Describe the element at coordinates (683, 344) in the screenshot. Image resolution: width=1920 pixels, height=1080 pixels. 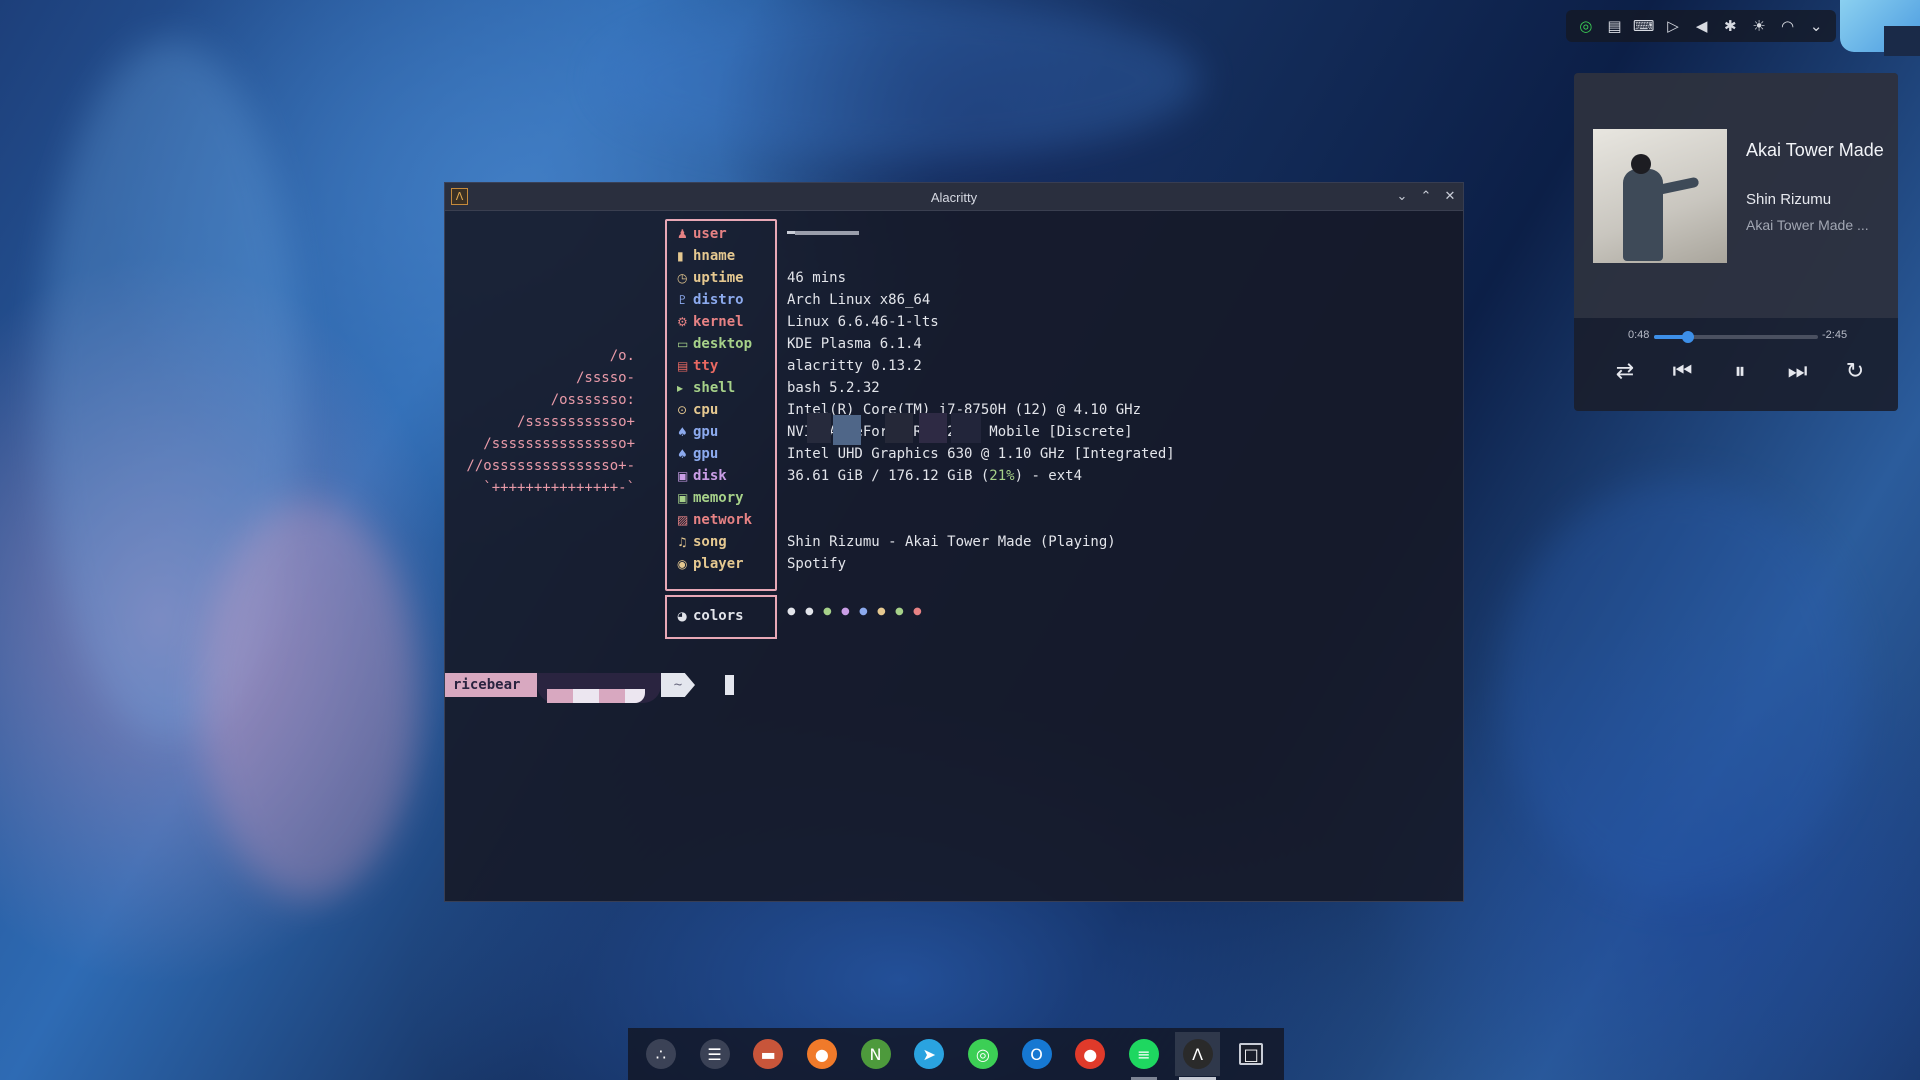
I see `monitor-icon: ▭` at that location.